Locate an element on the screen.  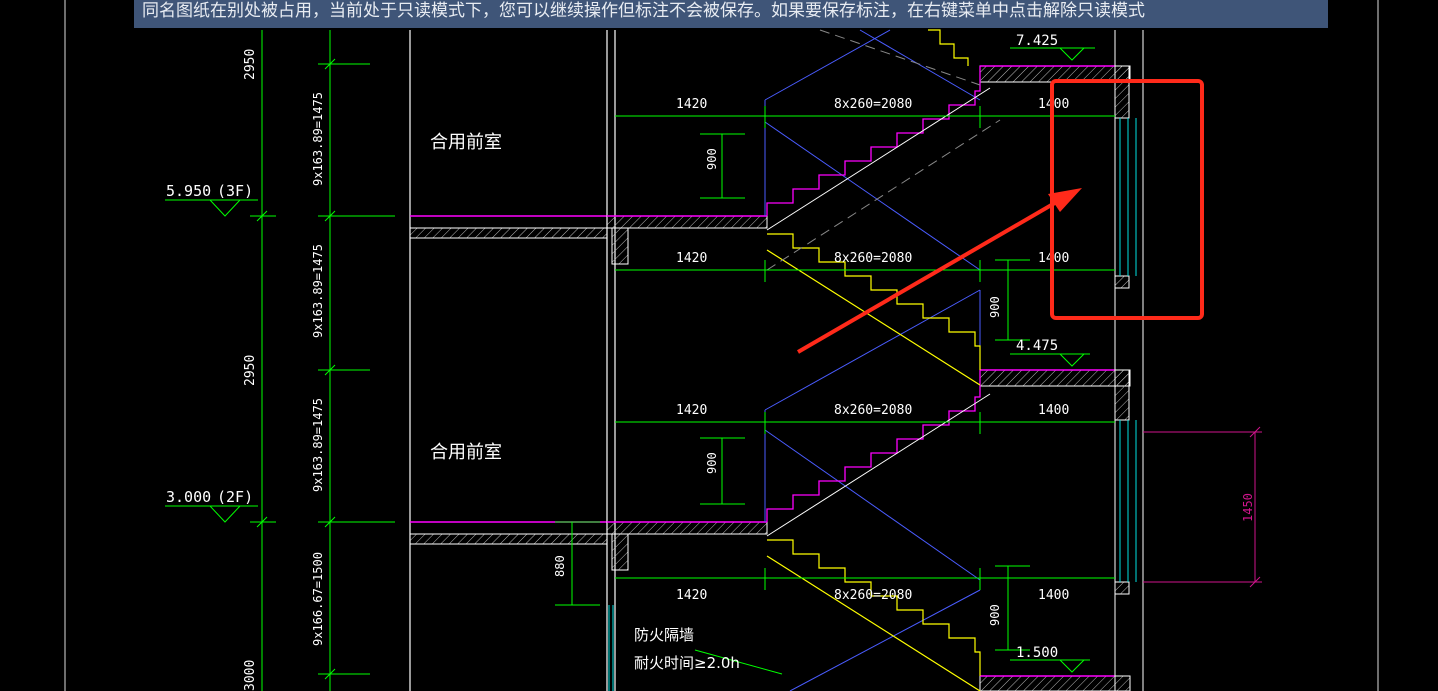
sill-height: 880 is located at coordinates (560, 566).